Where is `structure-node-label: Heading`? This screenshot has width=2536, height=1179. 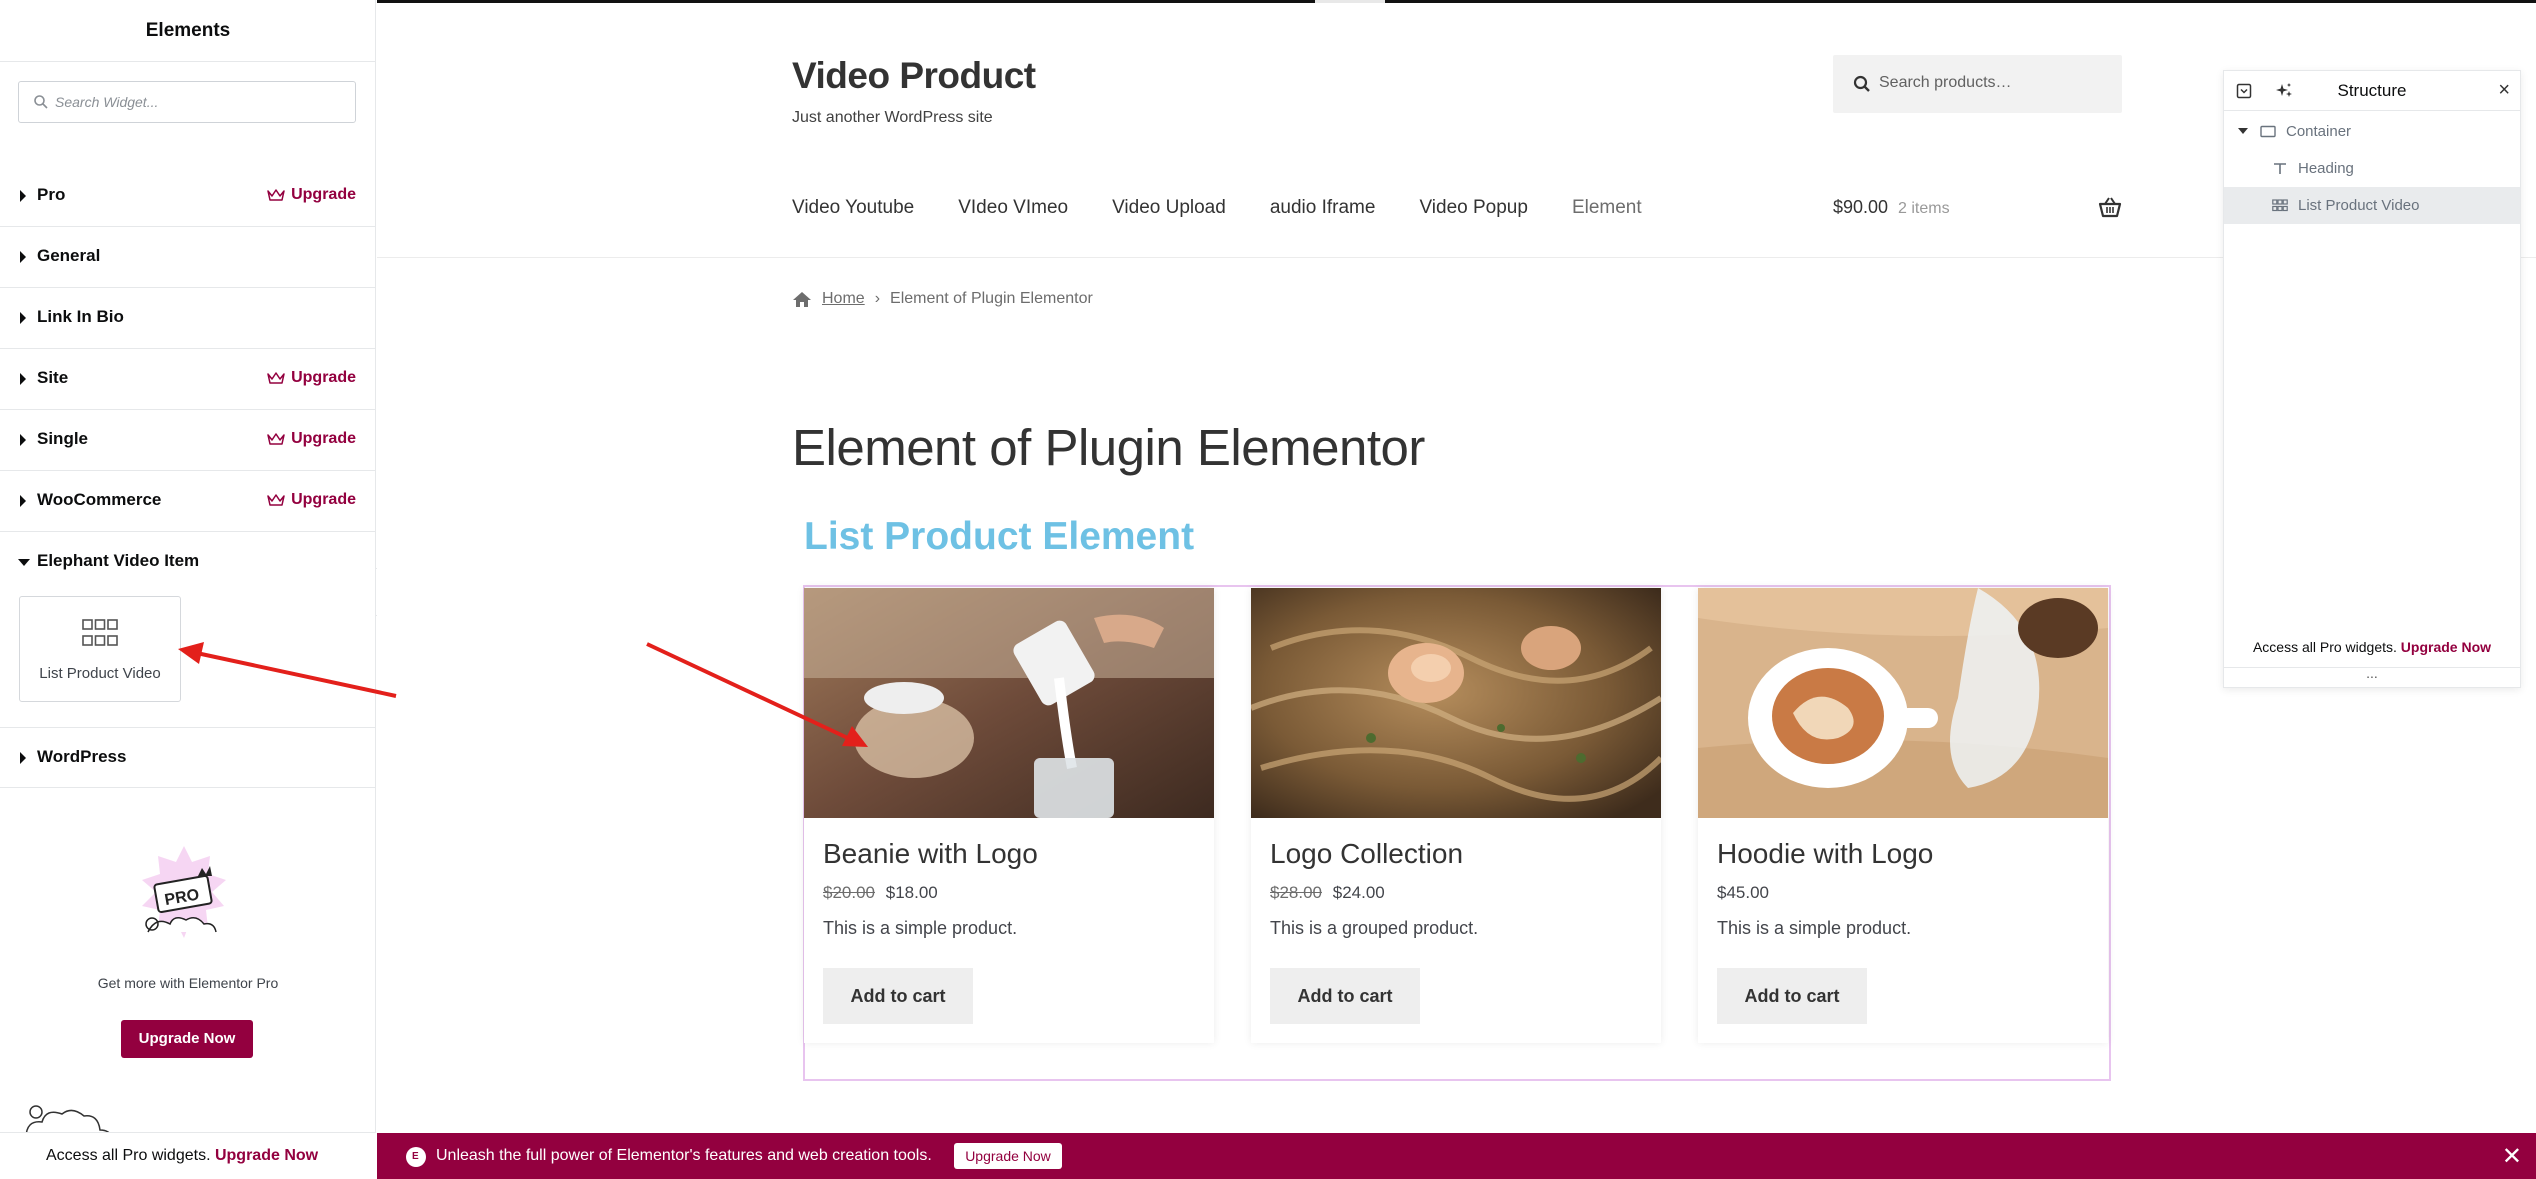
structure-node-label: Heading is located at coordinates (2326, 168).